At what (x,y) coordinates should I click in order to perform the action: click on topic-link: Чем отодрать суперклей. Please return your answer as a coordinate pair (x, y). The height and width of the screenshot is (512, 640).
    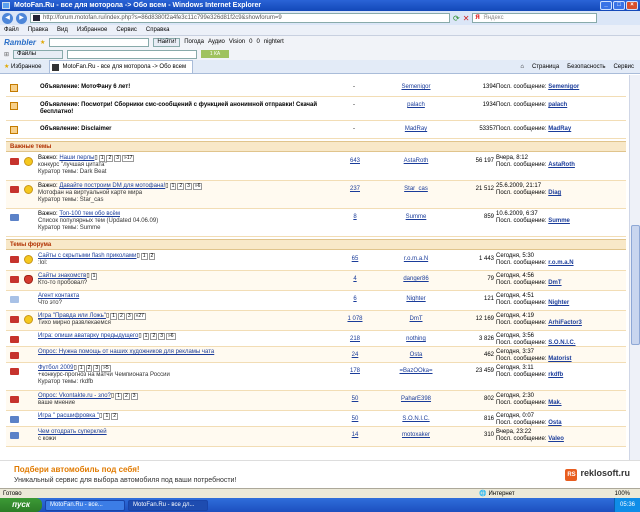
    Looking at the image, I should click on (72, 432).